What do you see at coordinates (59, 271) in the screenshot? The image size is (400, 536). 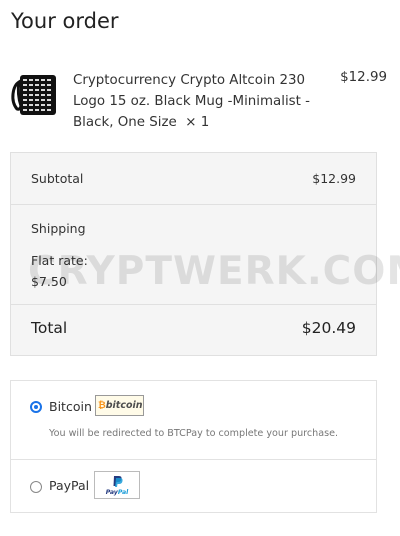 I see `shipping-rate: Flat rate: $7.50` at bounding box center [59, 271].